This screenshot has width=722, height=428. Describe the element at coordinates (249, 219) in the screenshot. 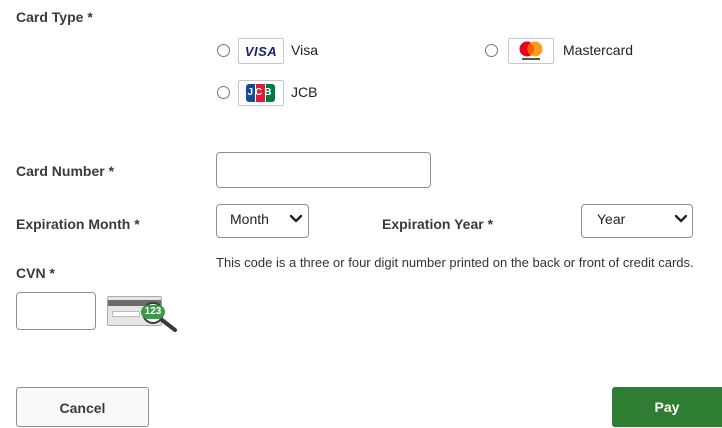

I see `expiration-month-value: Month` at that location.